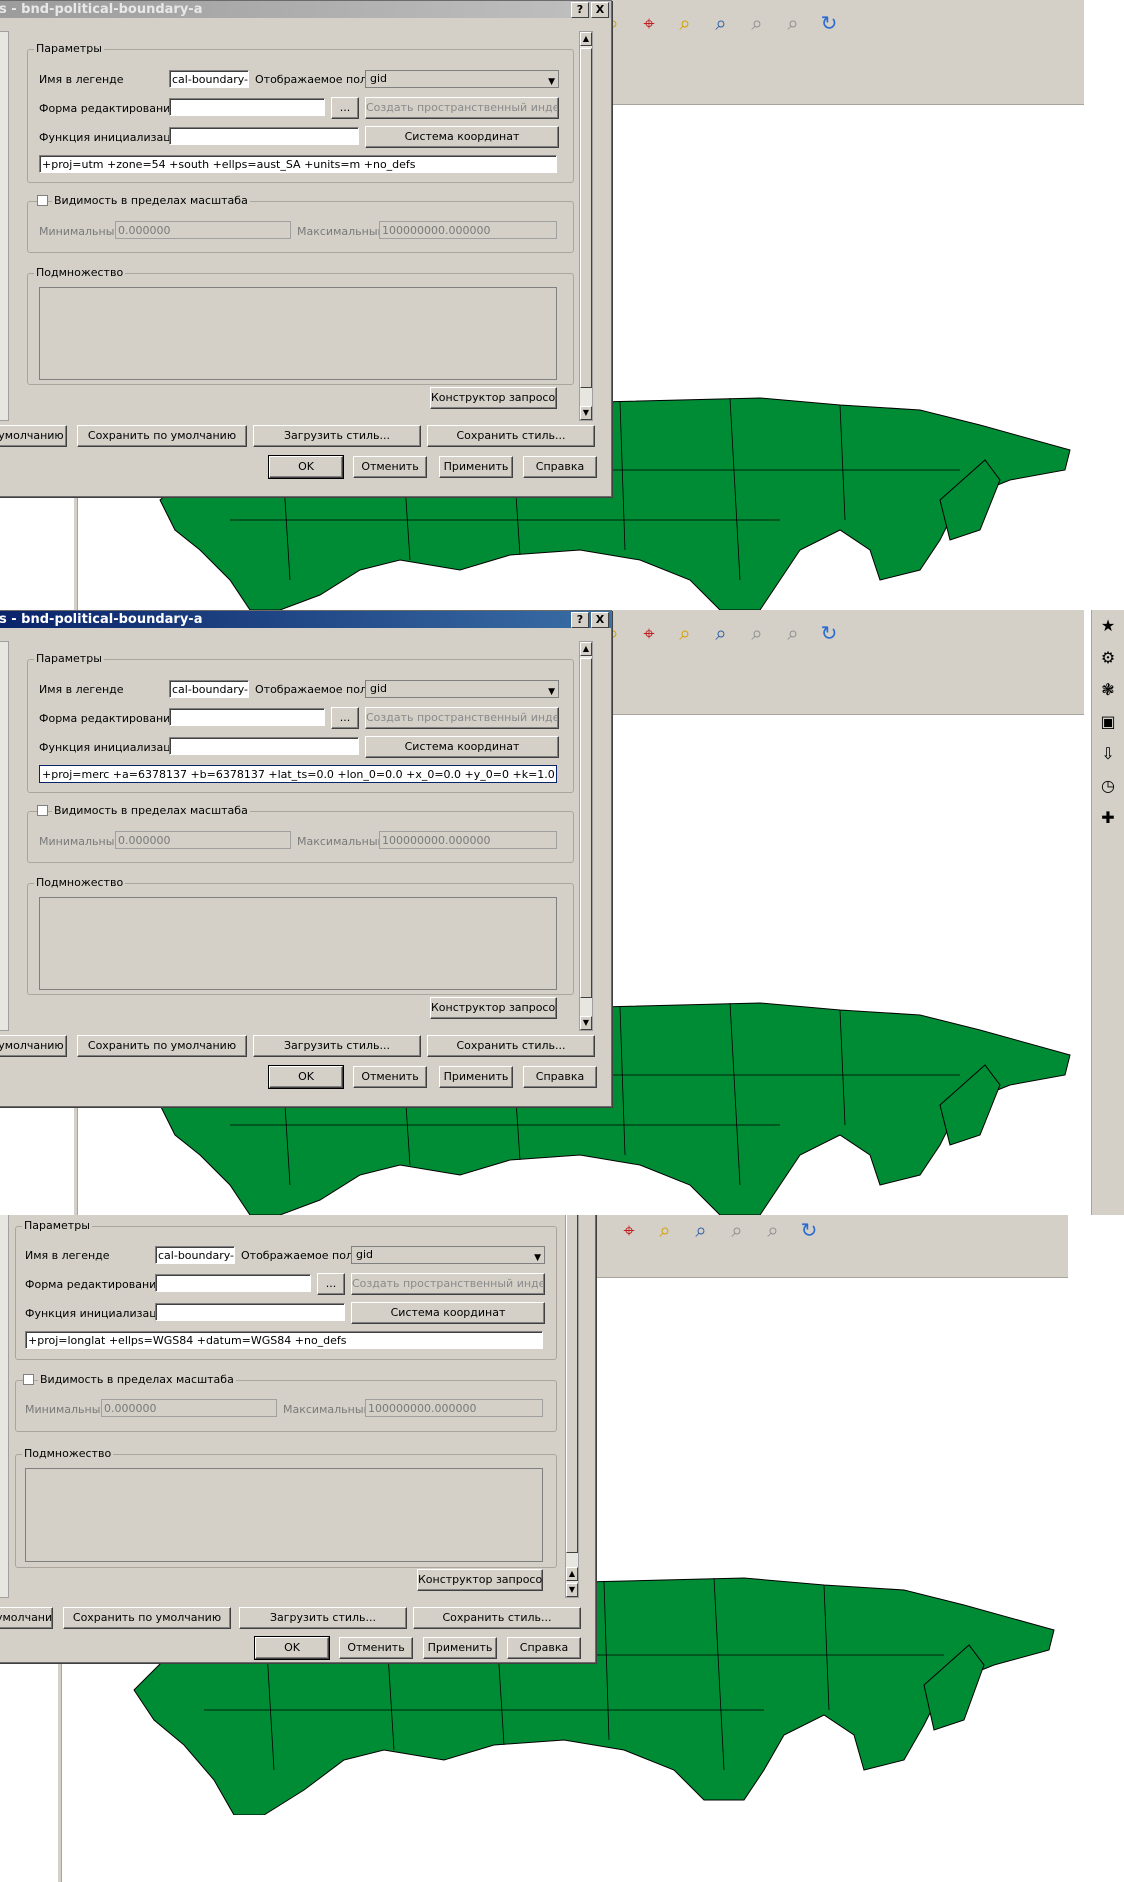 The width and height of the screenshot is (1124, 1882). What do you see at coordinates (1108, 818) in the screenshot?
I see `plus-icon: ✚` at bounding box center [1108, 818].